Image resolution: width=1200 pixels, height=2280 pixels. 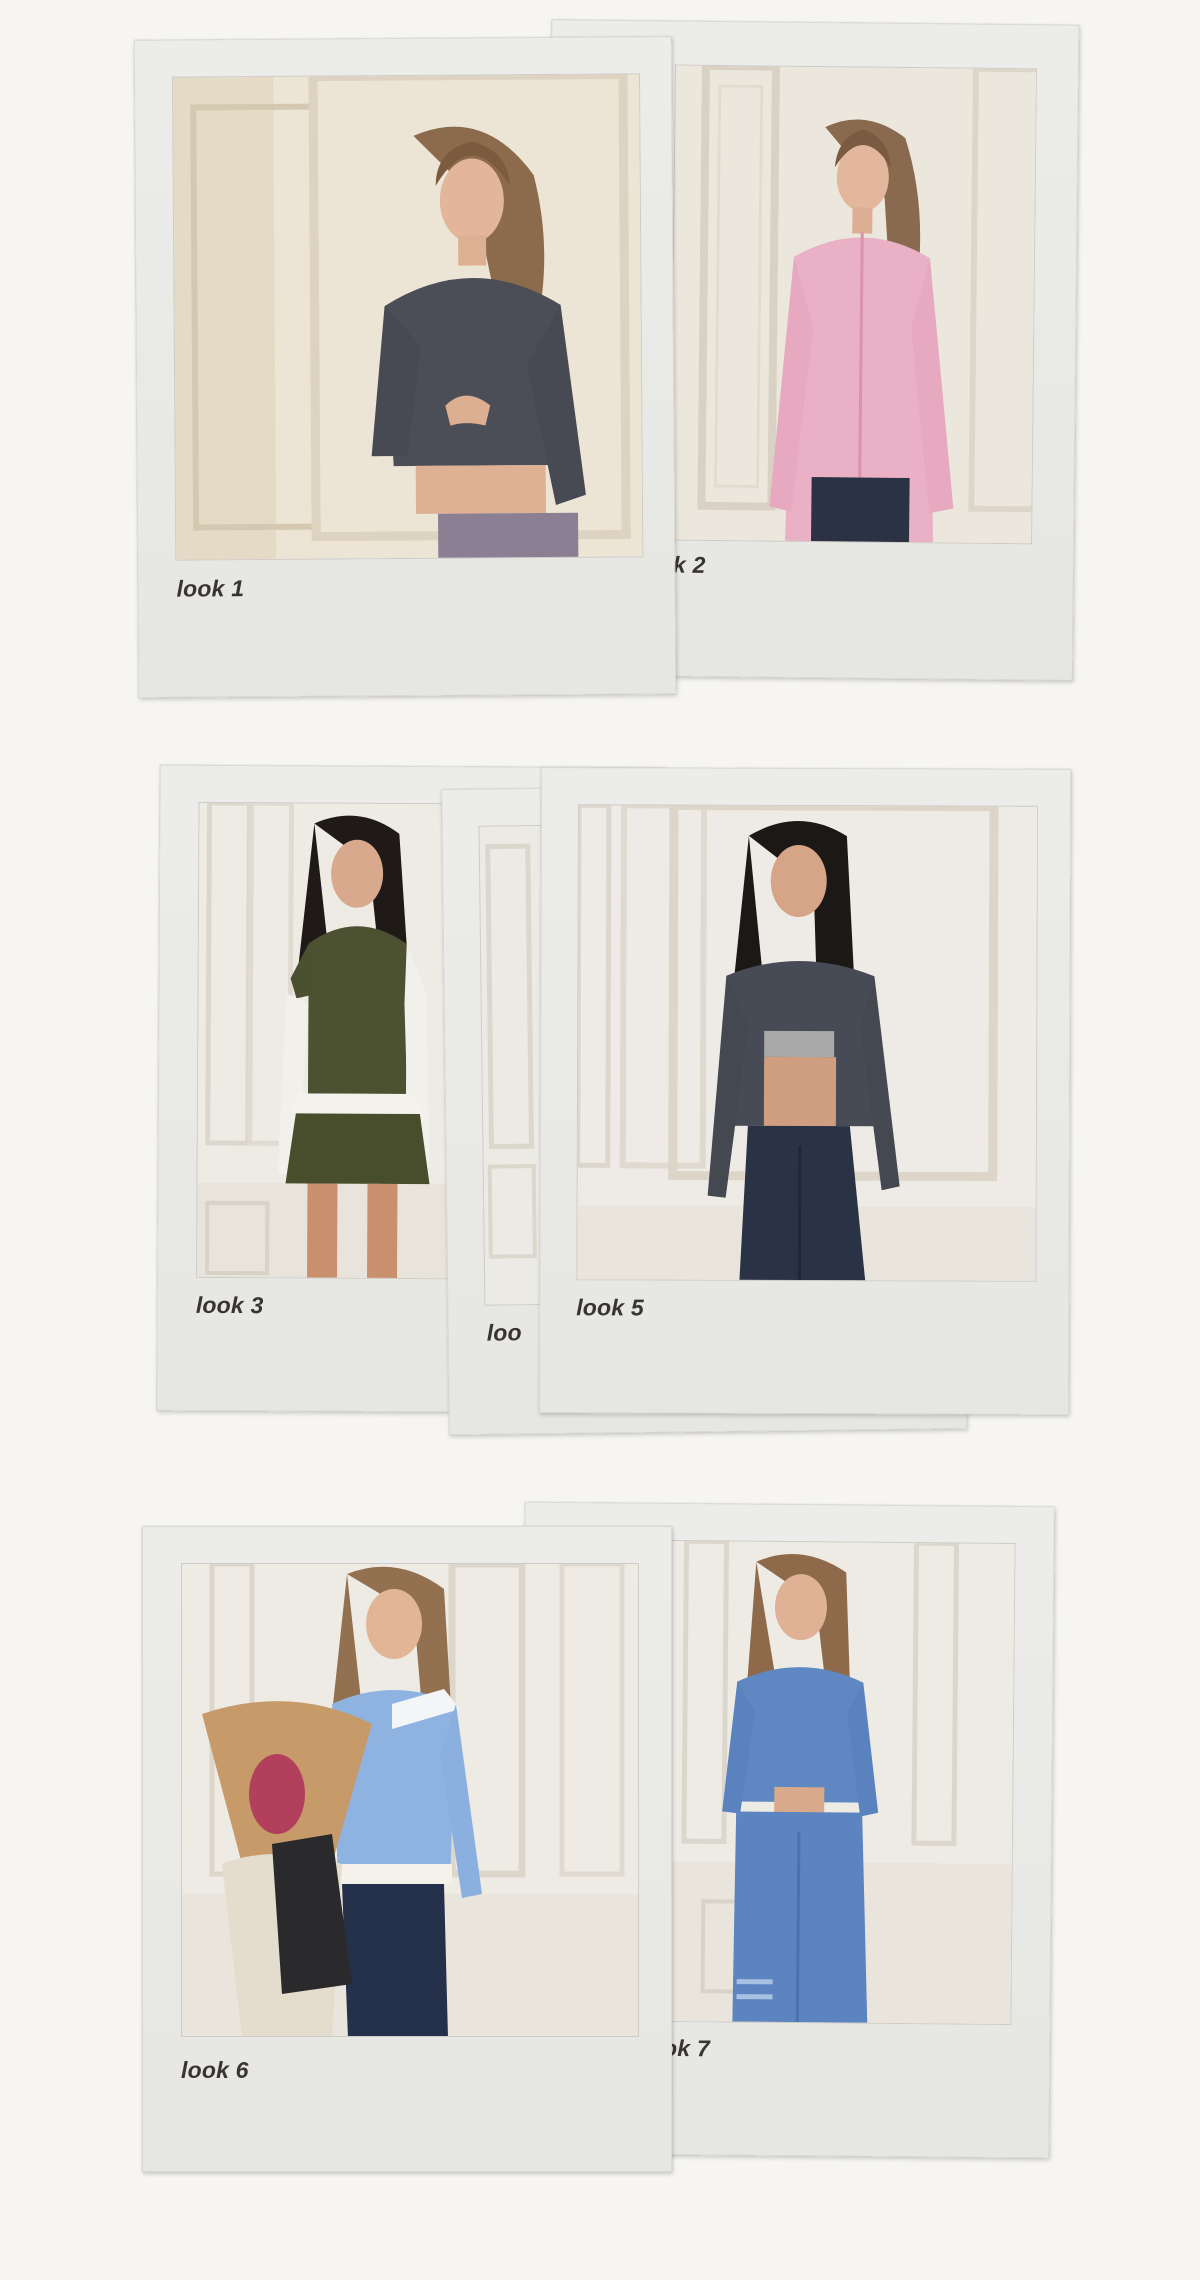 I want to click on polaroid-card-look-5: look 5, so click(x=805, y=1091).